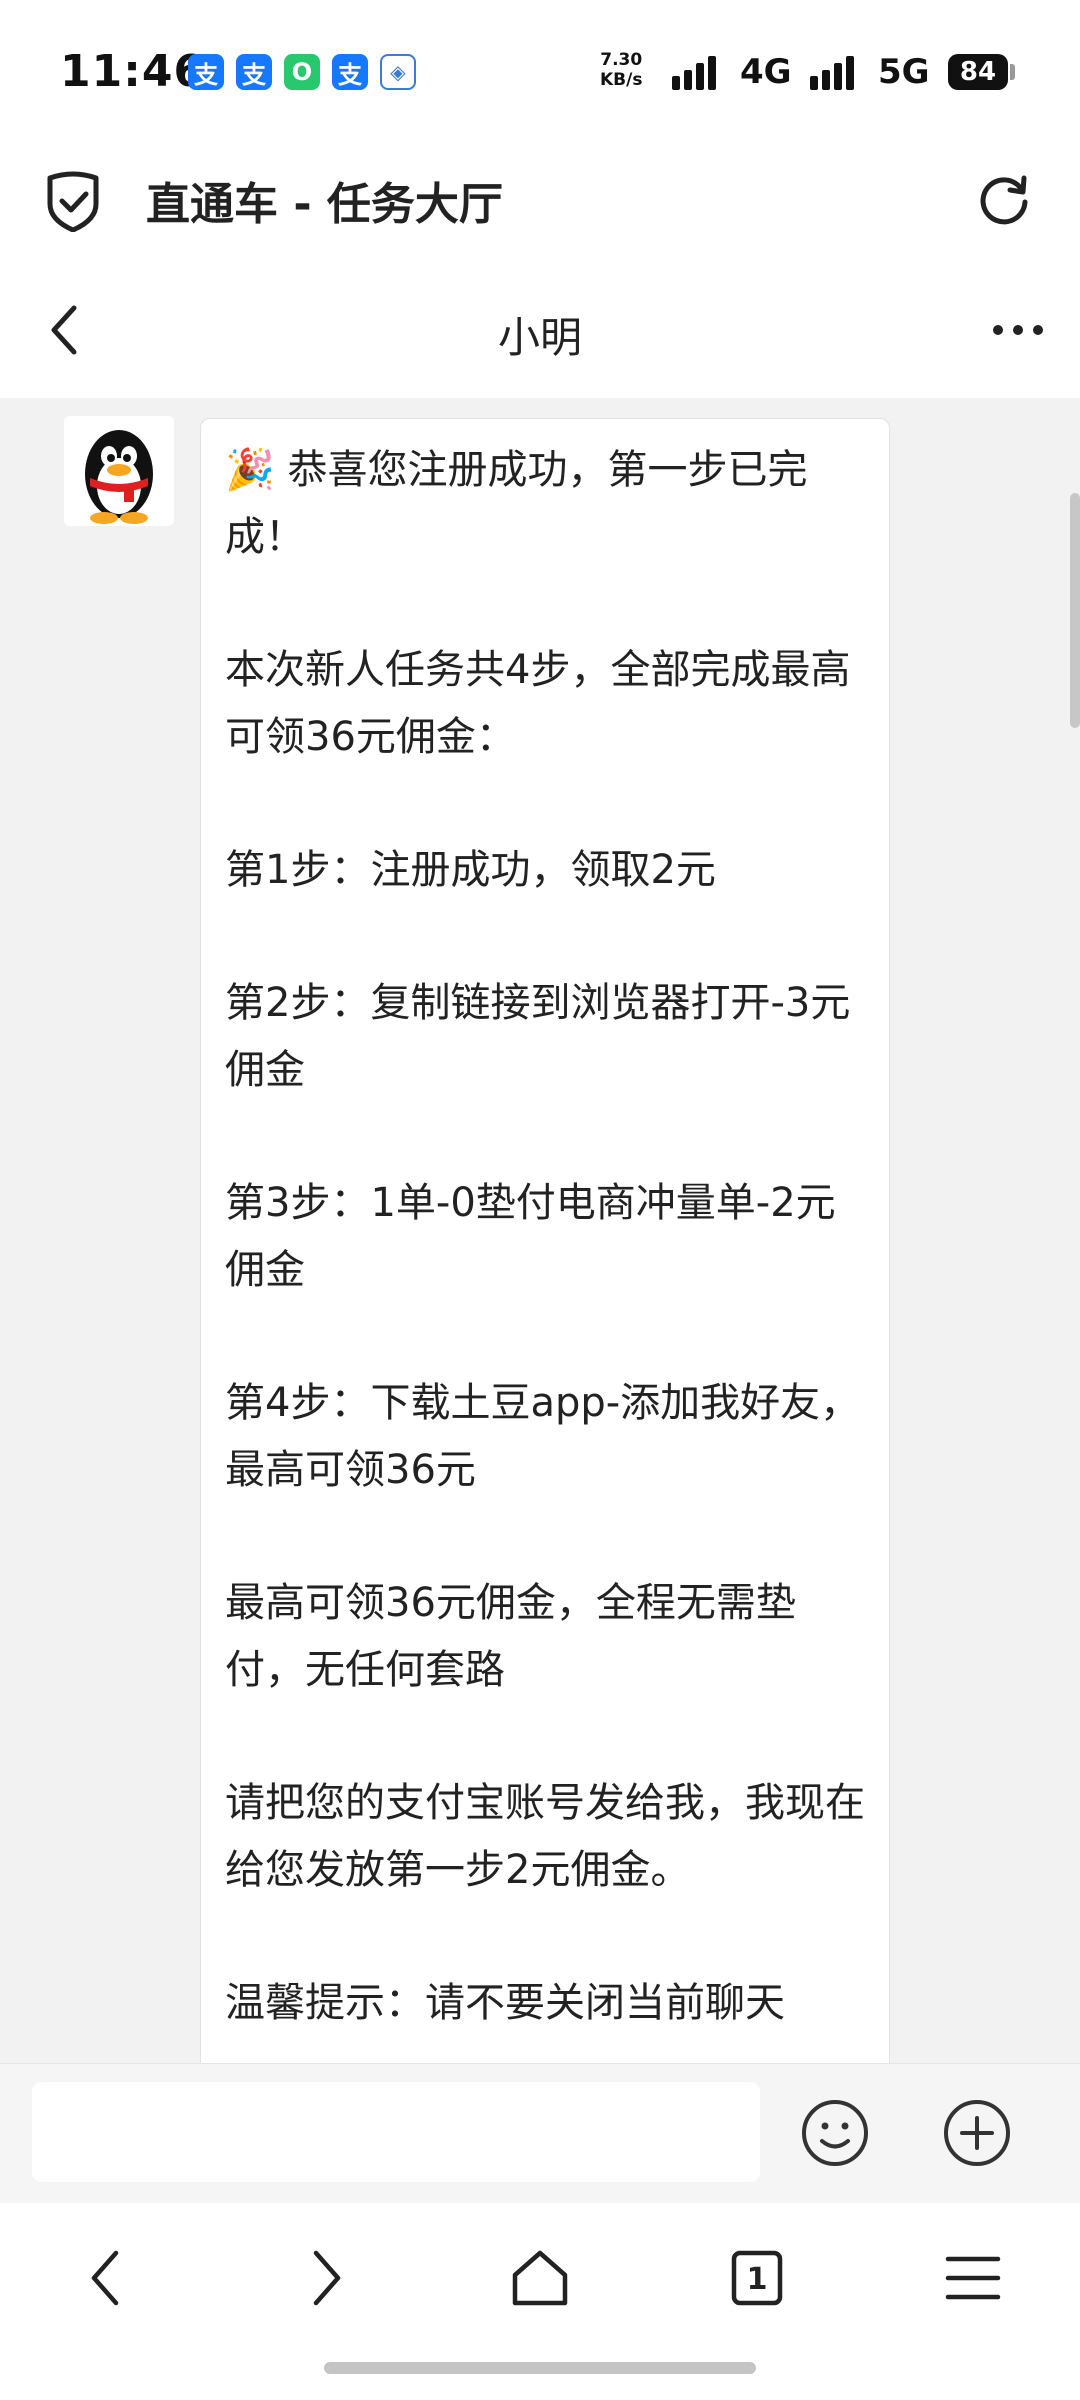  I want to click on message-paragraph: 第2步：复制链接到浏览器打开-3元佣金, so click(538, 1036).